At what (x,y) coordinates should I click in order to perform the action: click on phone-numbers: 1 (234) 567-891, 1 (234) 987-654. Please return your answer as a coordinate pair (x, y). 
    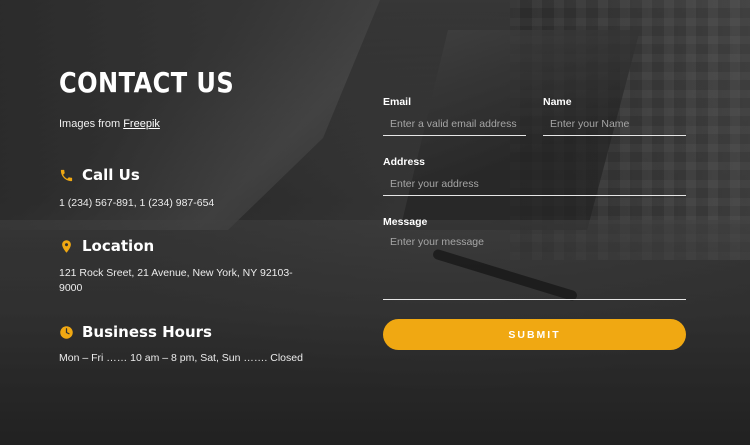
    Looking at the image, I should click on (137, 203).